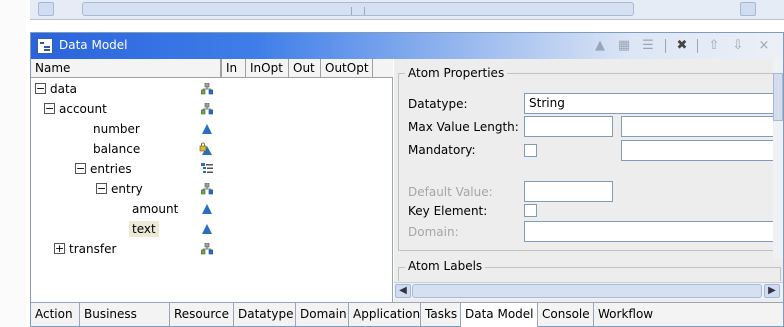 Image resolution: width=784 pixels, height=327 pixels. I want to click on tab-resource: Resource, so click(201, 315).